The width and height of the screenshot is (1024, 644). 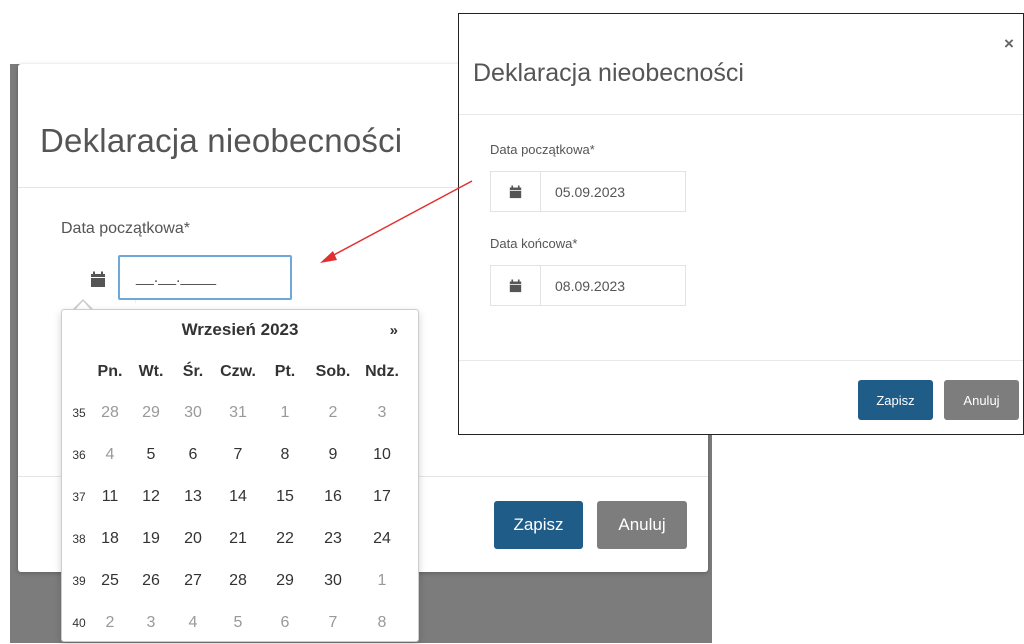 I want to click on footer-divider, so click(x=741, y=360).